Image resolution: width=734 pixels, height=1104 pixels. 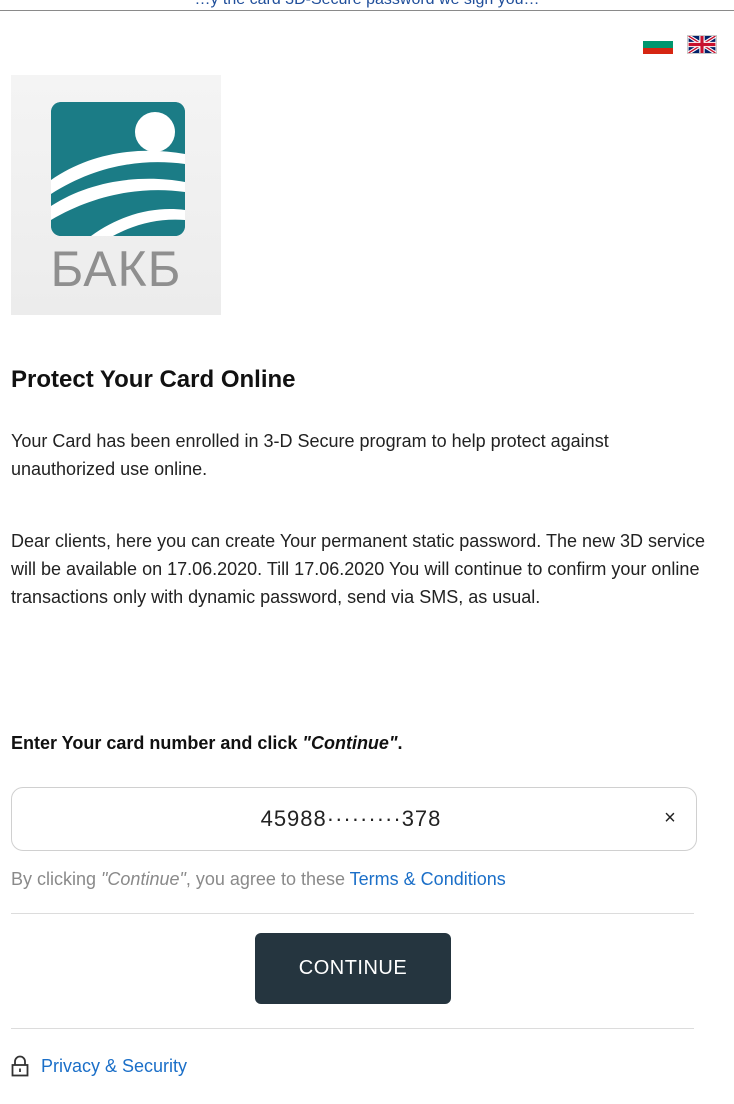 I want to click on privacy-security-label: Privacy & Security, so click(x=114, y=1065).